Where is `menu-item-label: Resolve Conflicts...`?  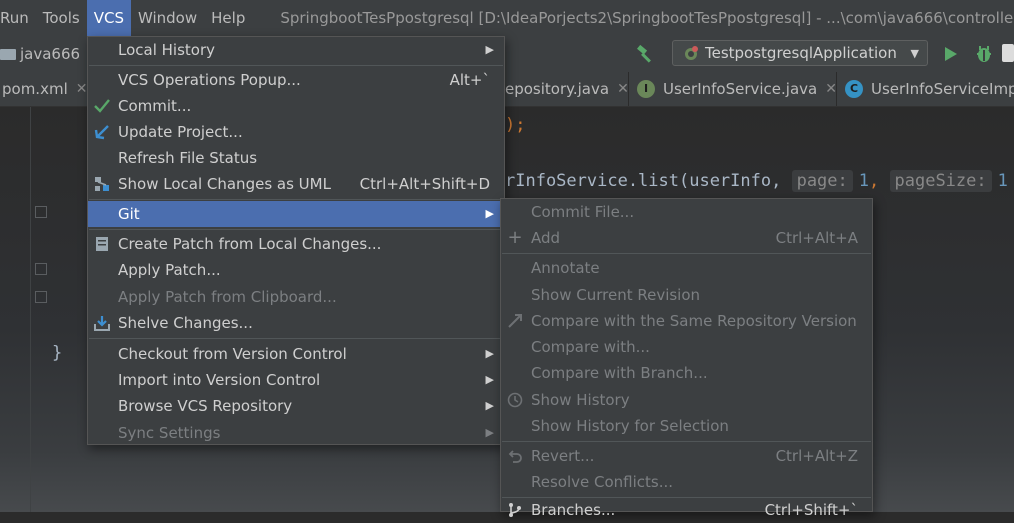 menu-item-label: Resolve Conflicts... is located at coordinates (602, 482).